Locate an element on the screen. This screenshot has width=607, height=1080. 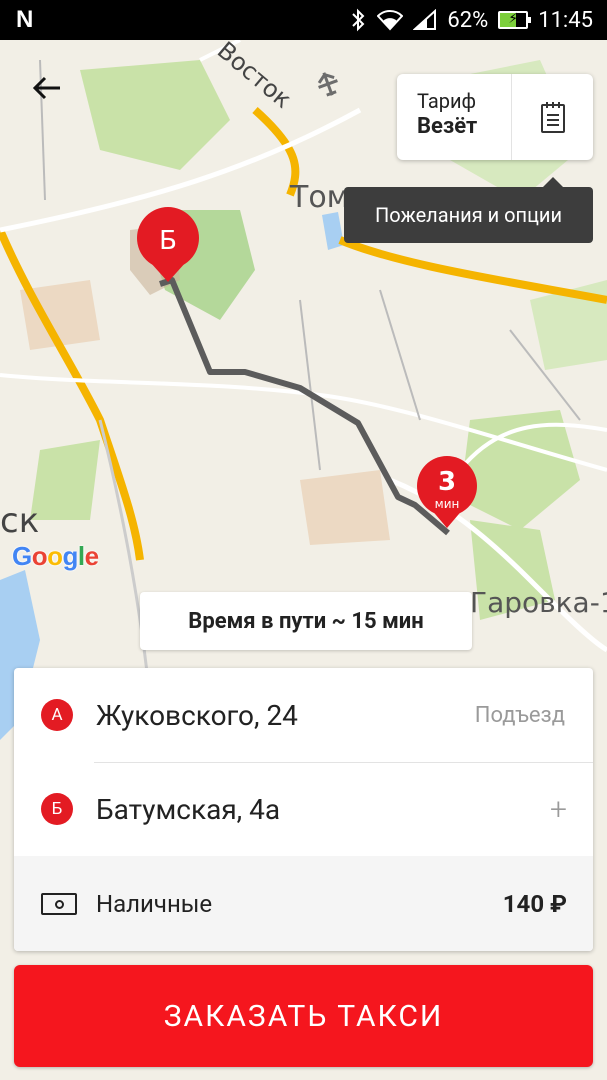
entrance-button: Подъезд is located at coordinates (520, 715).